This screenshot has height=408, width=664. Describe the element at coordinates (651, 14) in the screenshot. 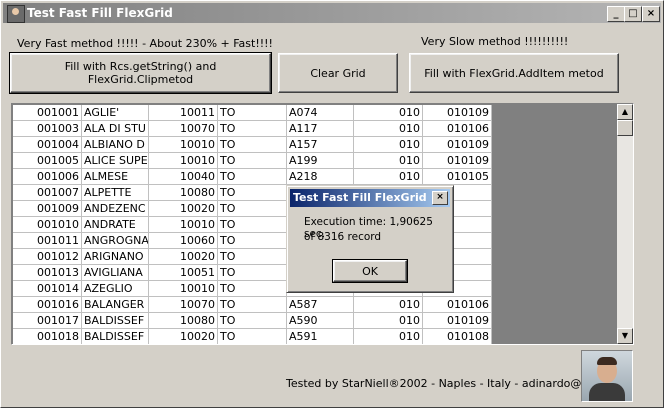

I see `close-button: ×` at that location.